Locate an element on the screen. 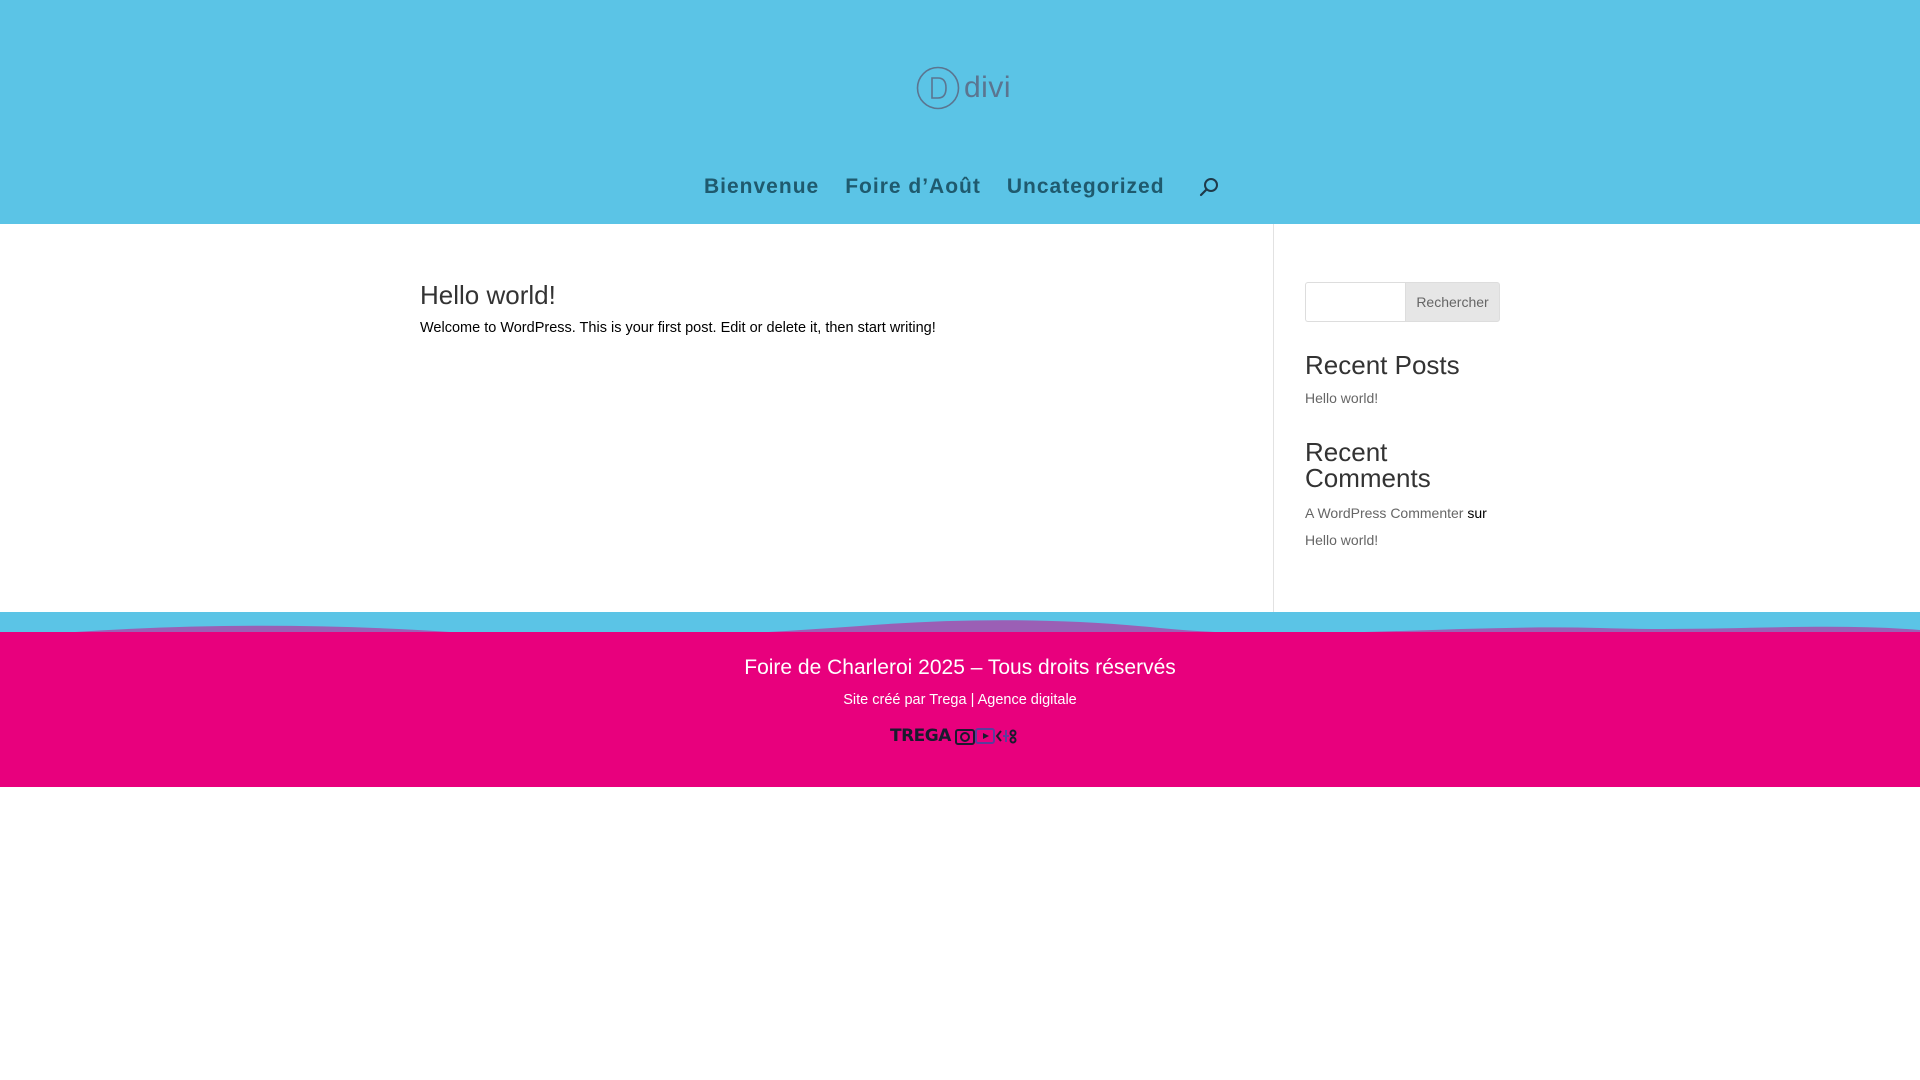  search-icon is located at coordinates (1209, 187).